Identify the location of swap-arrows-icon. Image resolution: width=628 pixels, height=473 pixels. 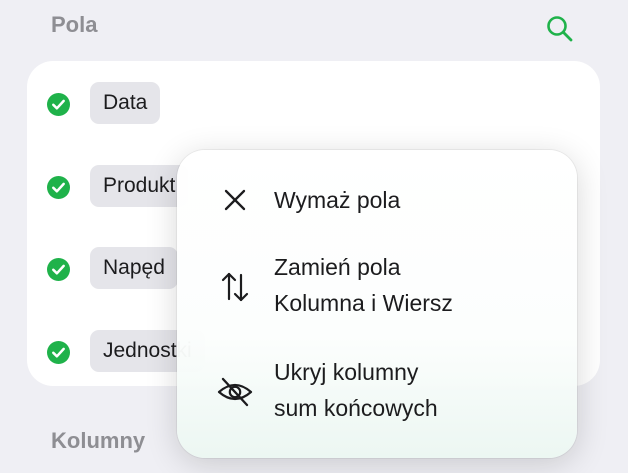
(235, 287).